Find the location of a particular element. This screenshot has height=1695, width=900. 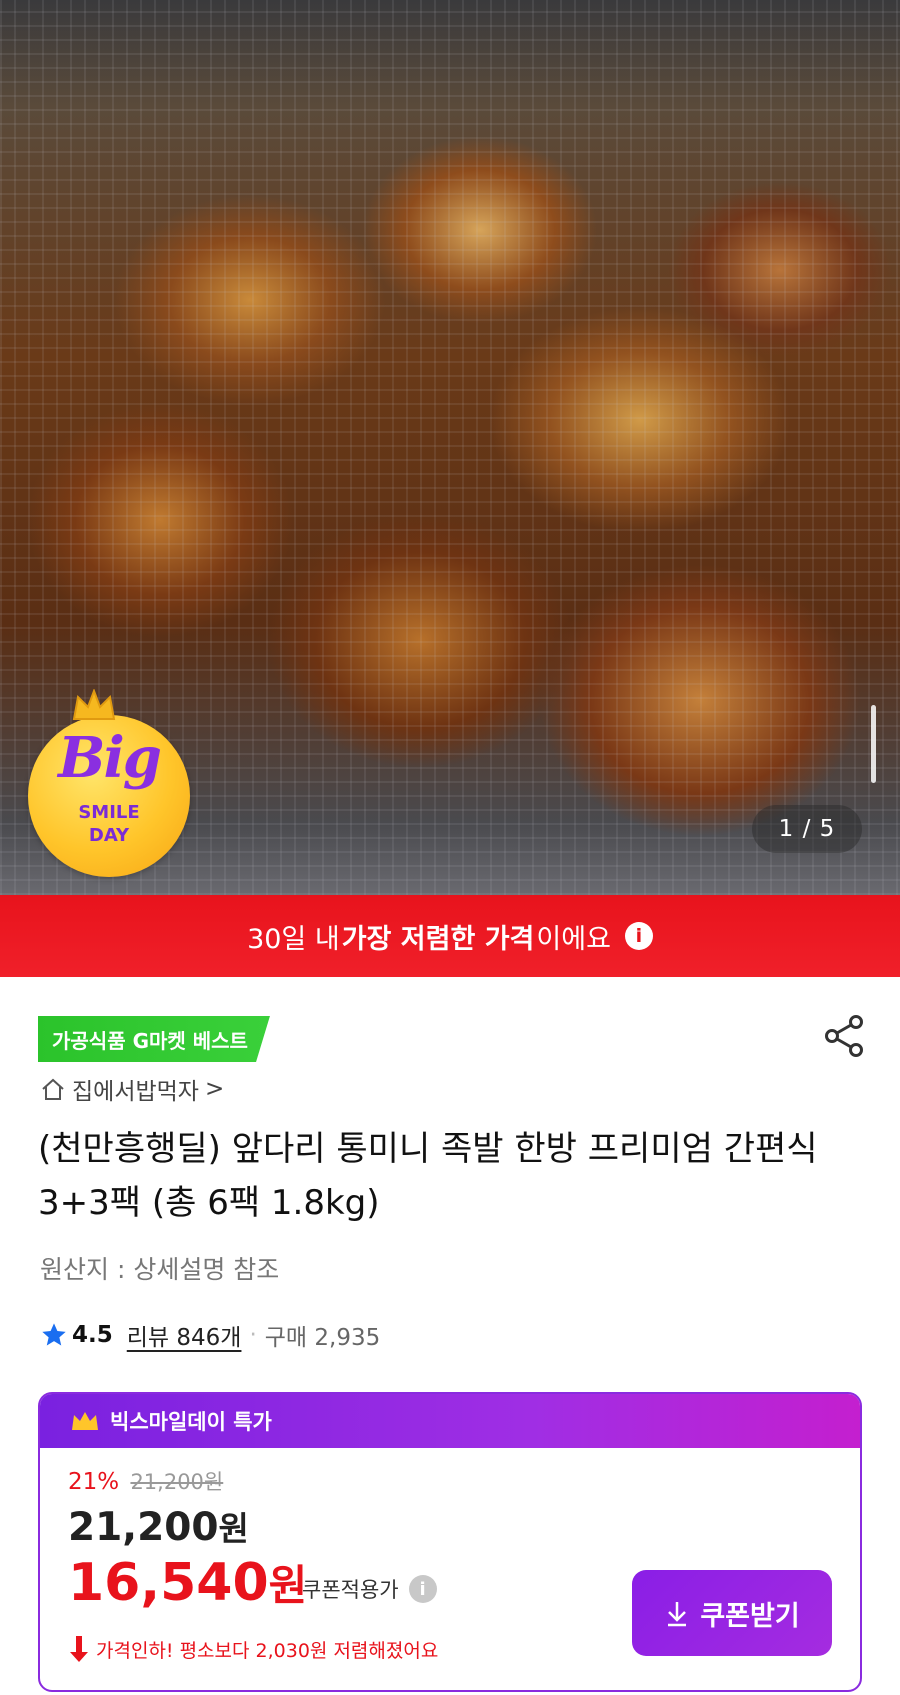

rating-row: 4.5 리뷰 846개 · 구매 2,935 is located at coordinates (210, 1335).